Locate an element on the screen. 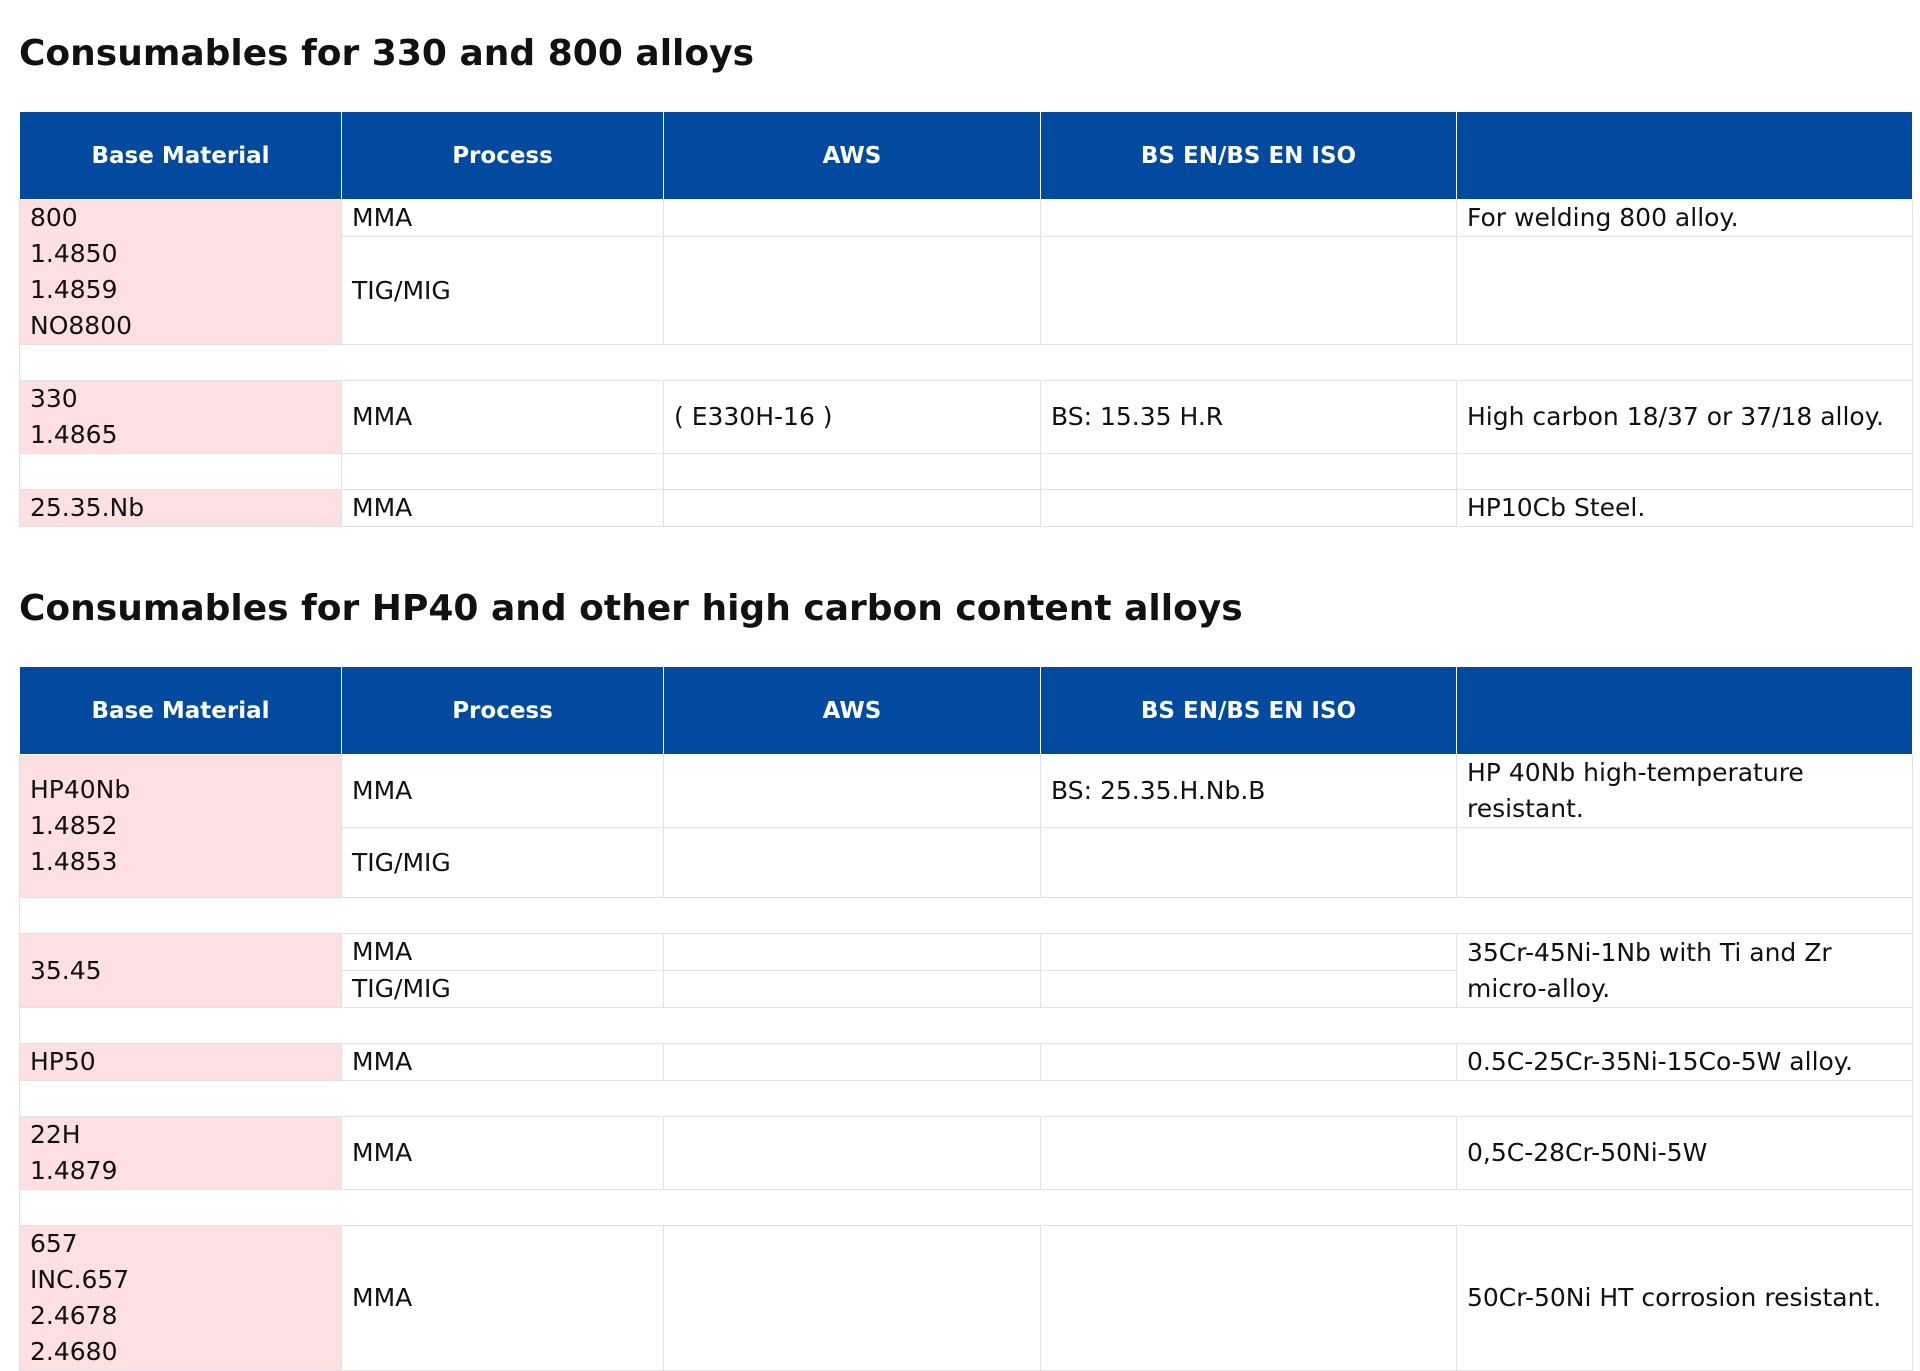 This screenshot has height=1371, width=1920. bs-cell: BS: 25.35.H.Nb.B is located at coordinates (1248, 791).